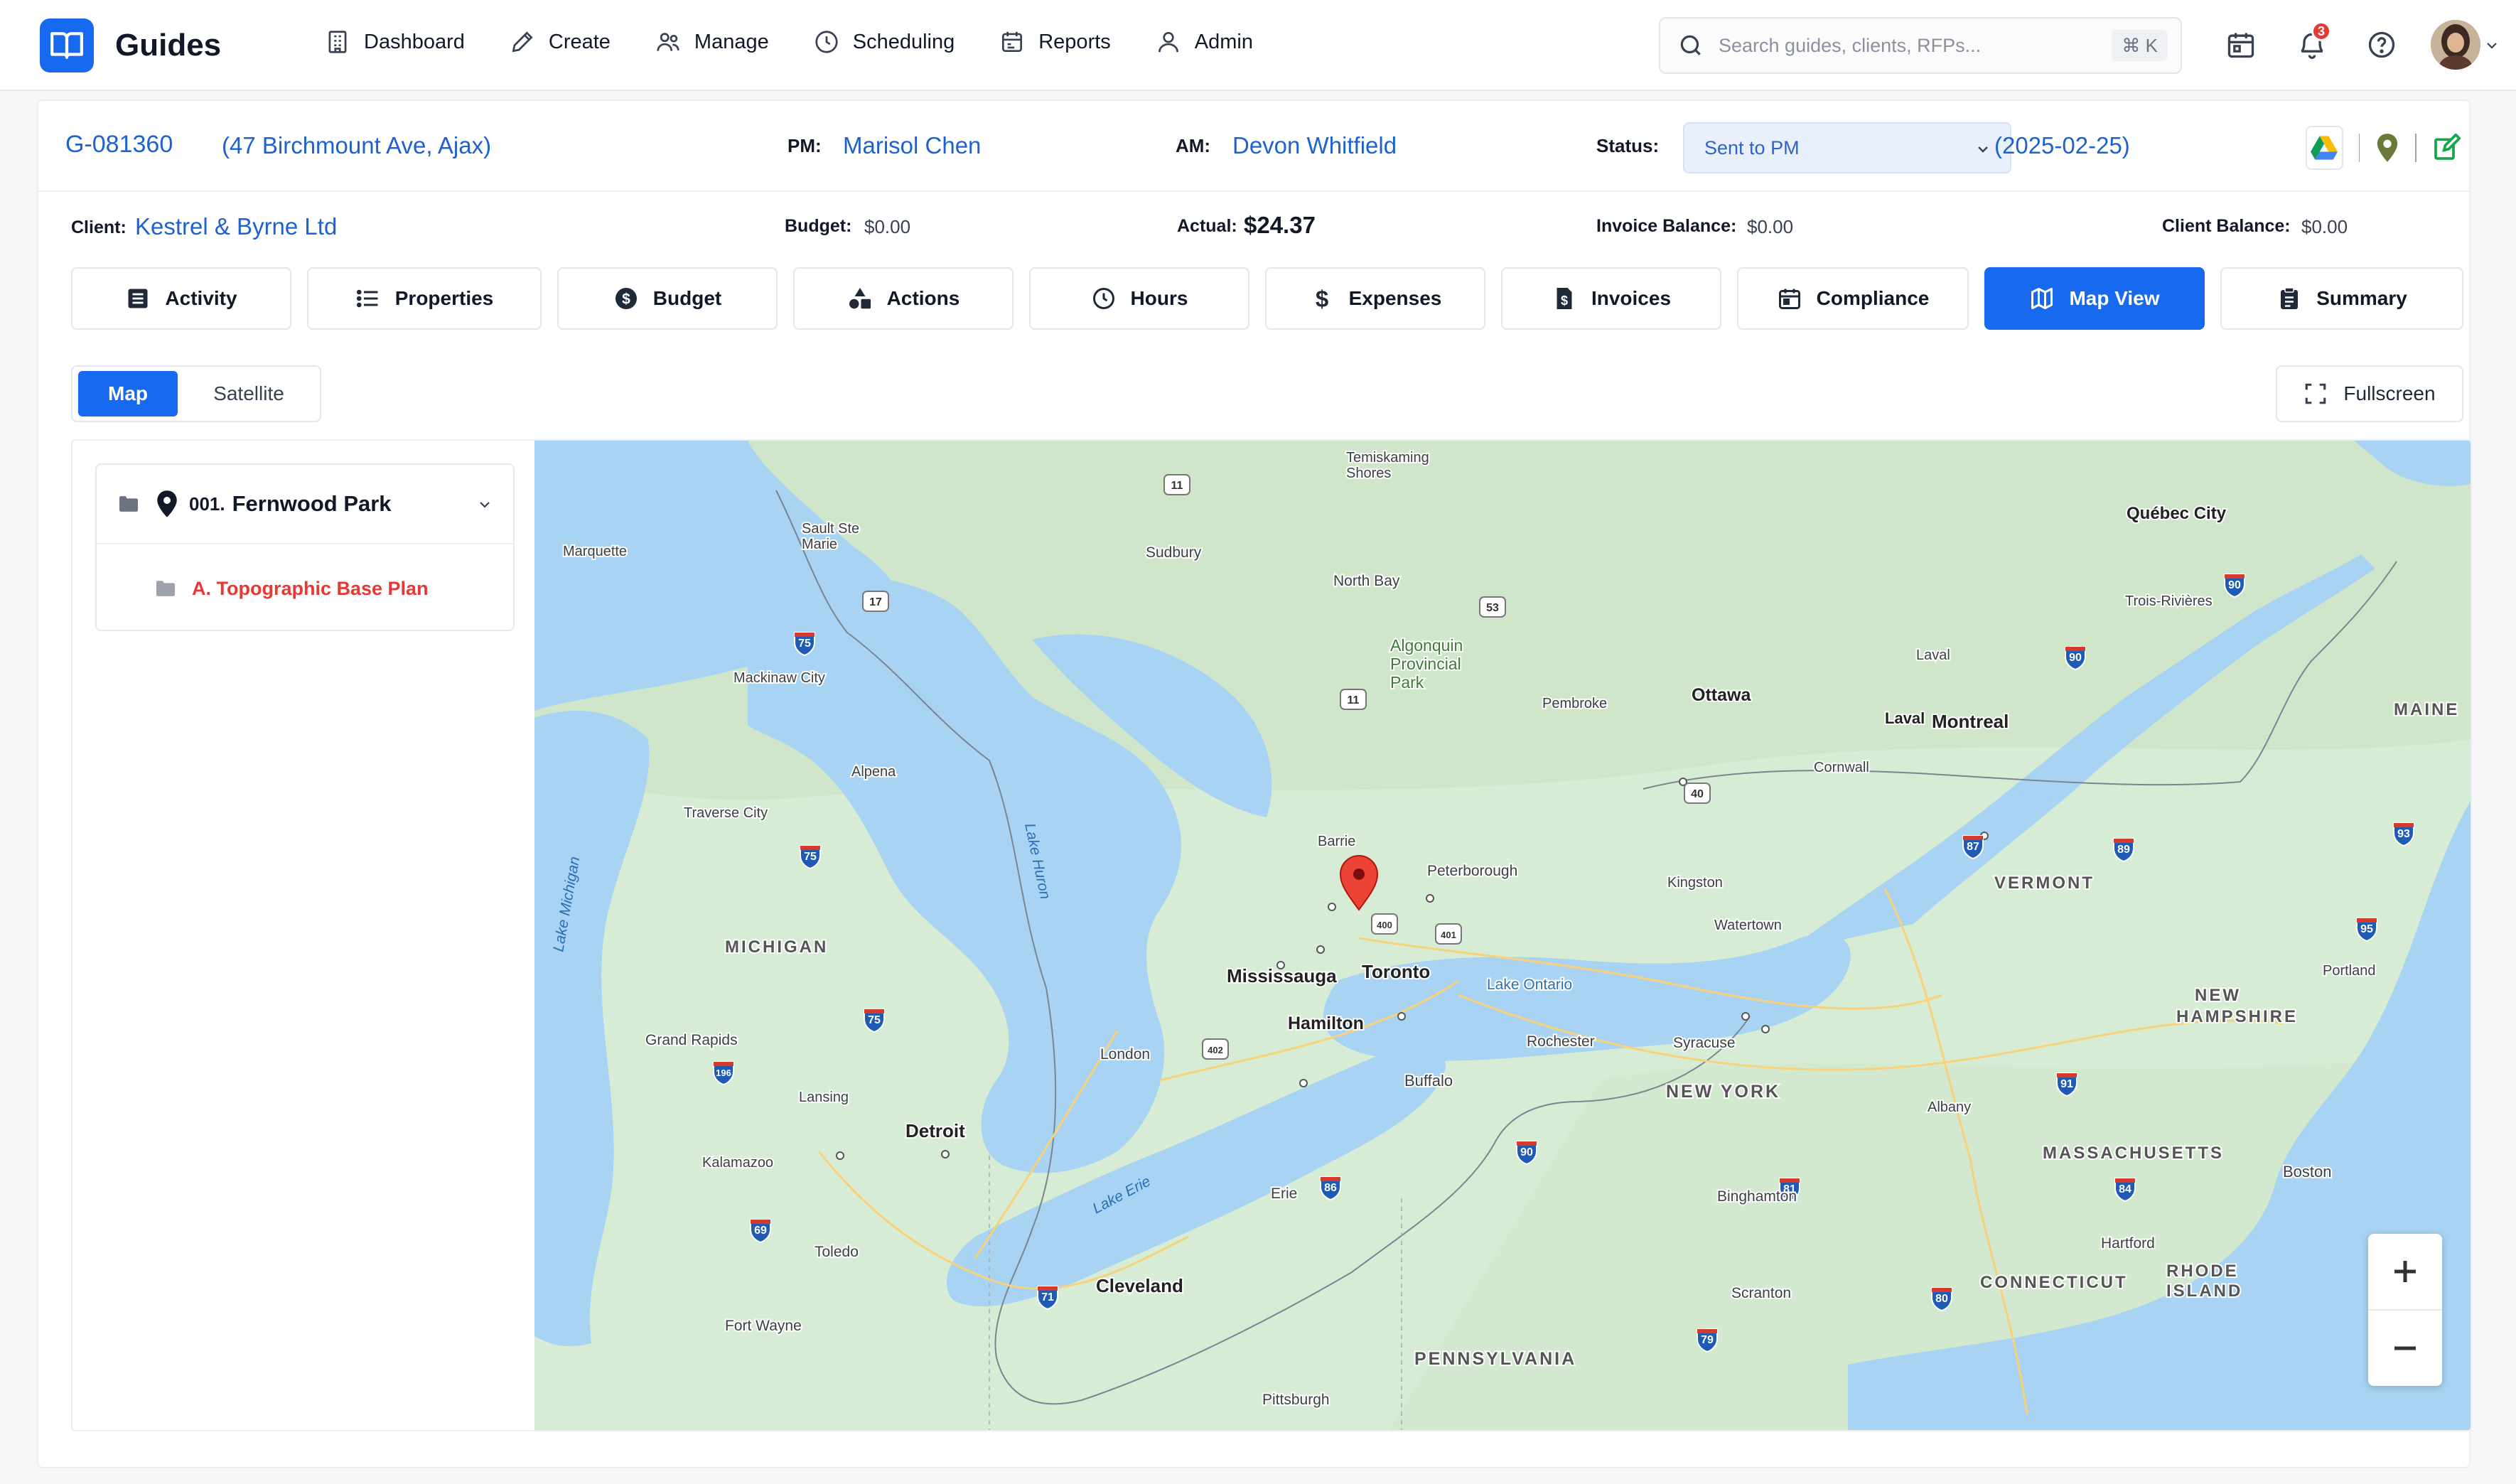 The height and width of the screenshot is (1484, 2516). I want to click on map-label-laval: Laval, so click(1905, 718).